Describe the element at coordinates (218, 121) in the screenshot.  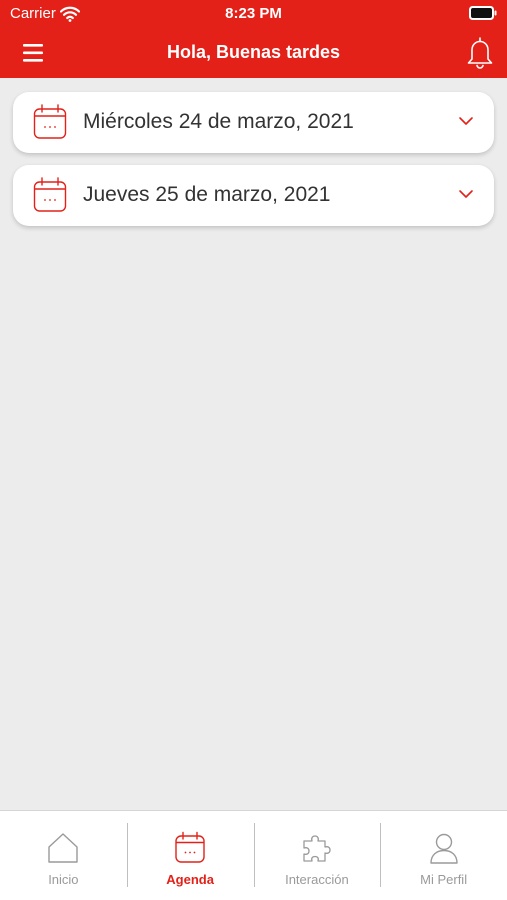
I see `agenda-day-label: Miércoles 24 de marzo, 2021` at that location.